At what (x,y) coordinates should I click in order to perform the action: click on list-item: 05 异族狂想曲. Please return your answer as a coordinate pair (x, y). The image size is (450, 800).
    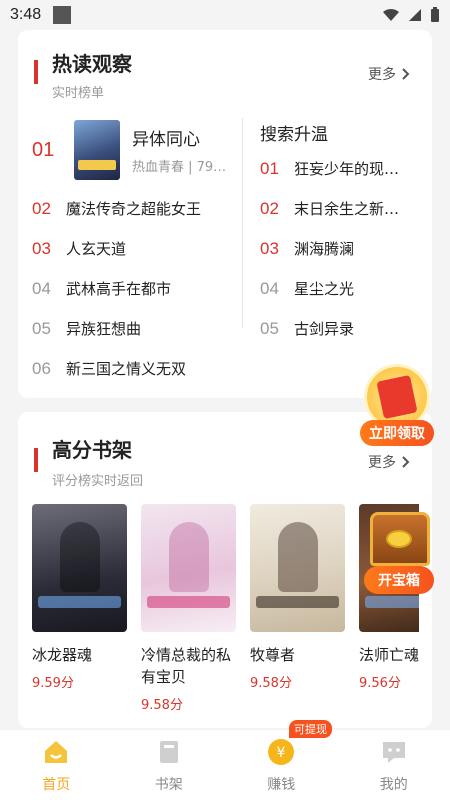
    Looking at the image, I should click on (86, 328).